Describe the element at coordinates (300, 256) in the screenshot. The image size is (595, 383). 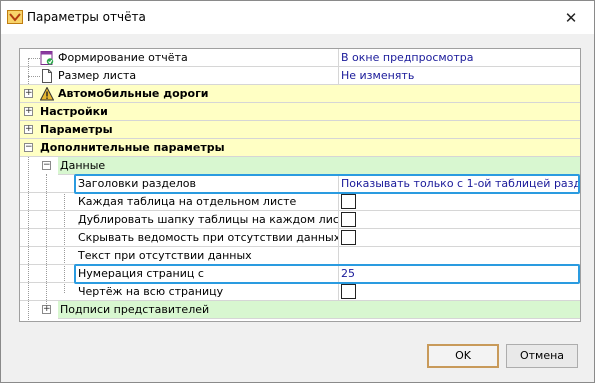
I see `property-row: Текст при отсутствии данных` at that location.